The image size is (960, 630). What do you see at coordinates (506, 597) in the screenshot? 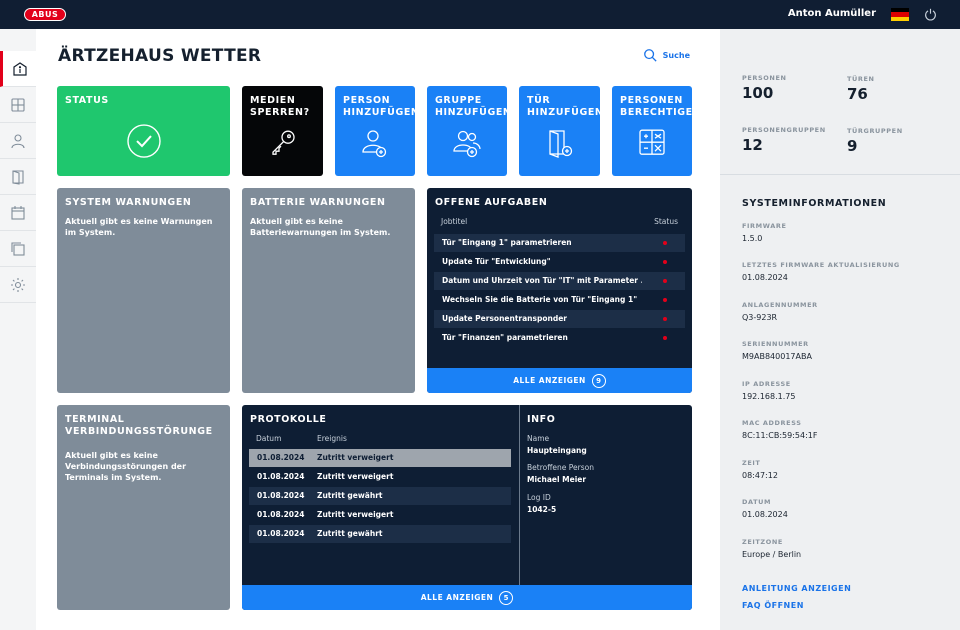
I see `protocols-count-badge: 5` at bounding box center [506, 597].